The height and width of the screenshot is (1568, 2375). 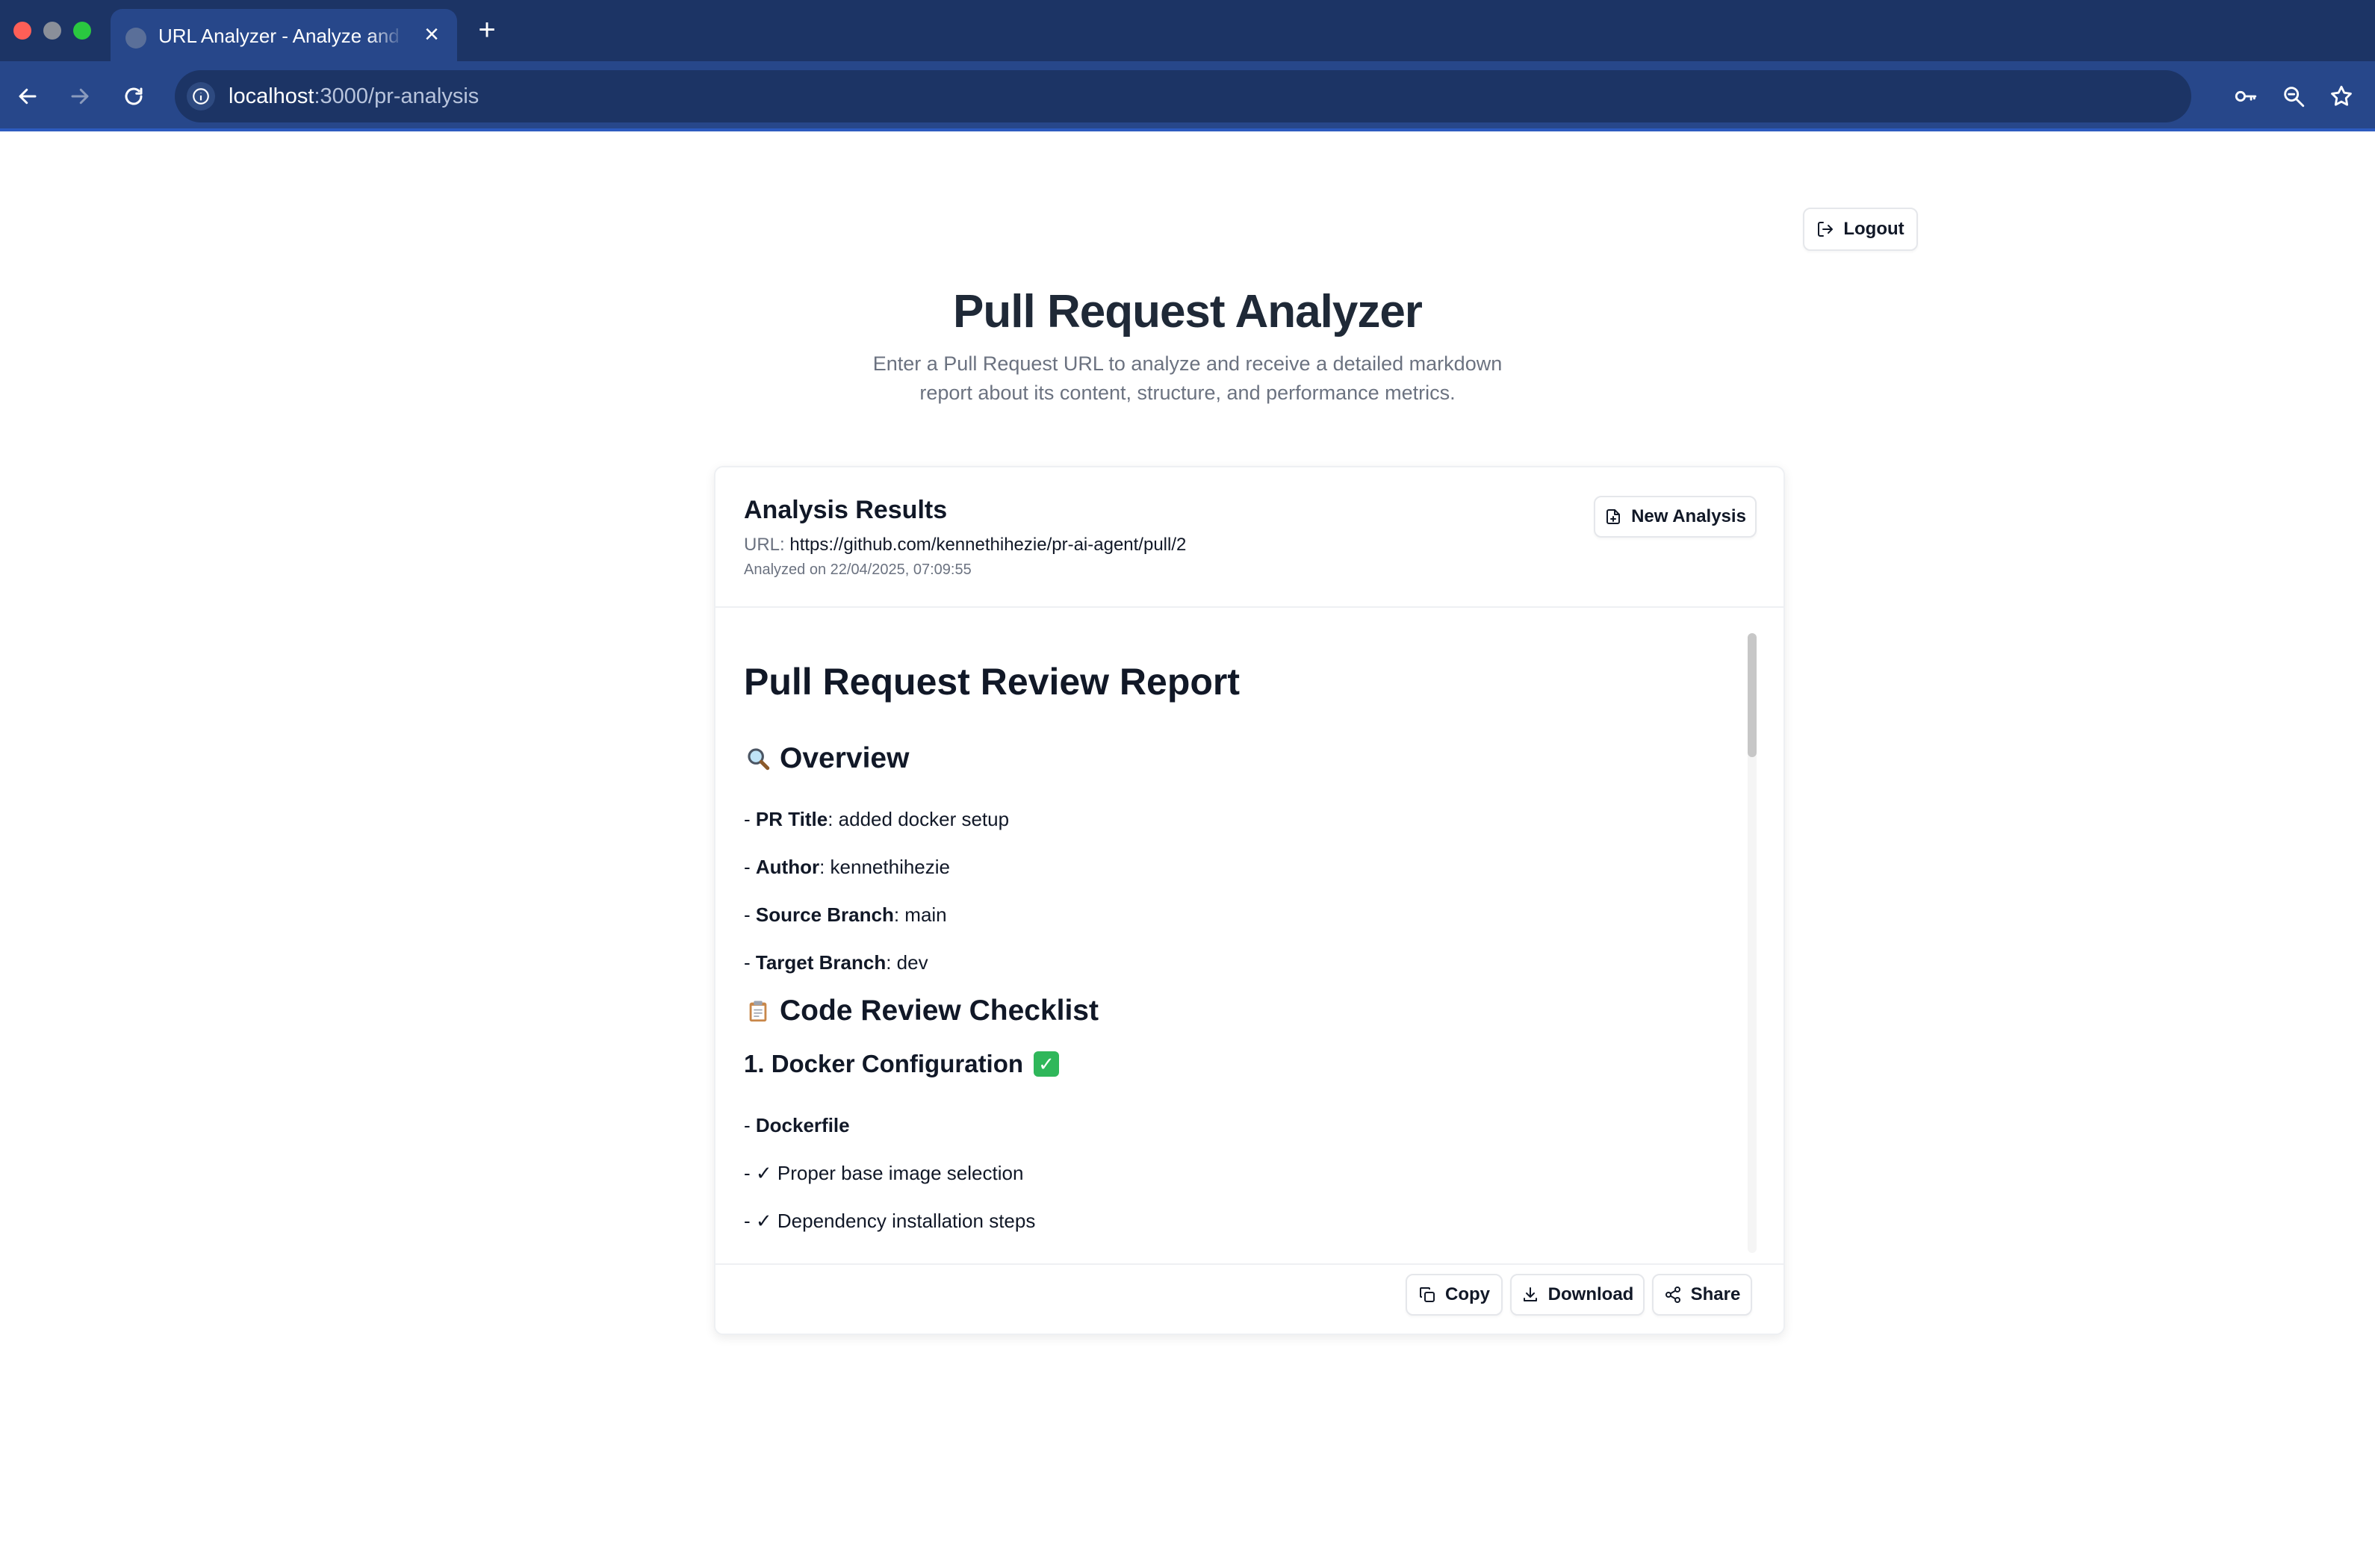 What do you see at coordinates (939, 1011) in the screenshot?
I see `checklist-heading-text: Code Review Checklist` at bounding box center [939, 1011].